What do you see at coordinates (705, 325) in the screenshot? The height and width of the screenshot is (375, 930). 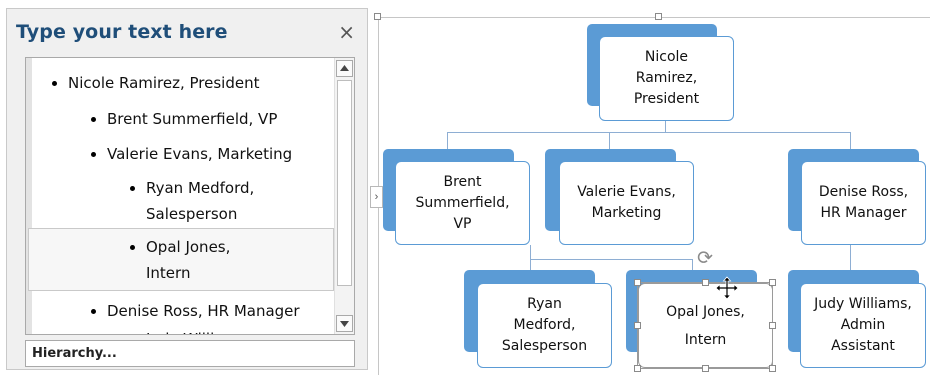 I see `selection-frame` at bounding box center [705, 325].